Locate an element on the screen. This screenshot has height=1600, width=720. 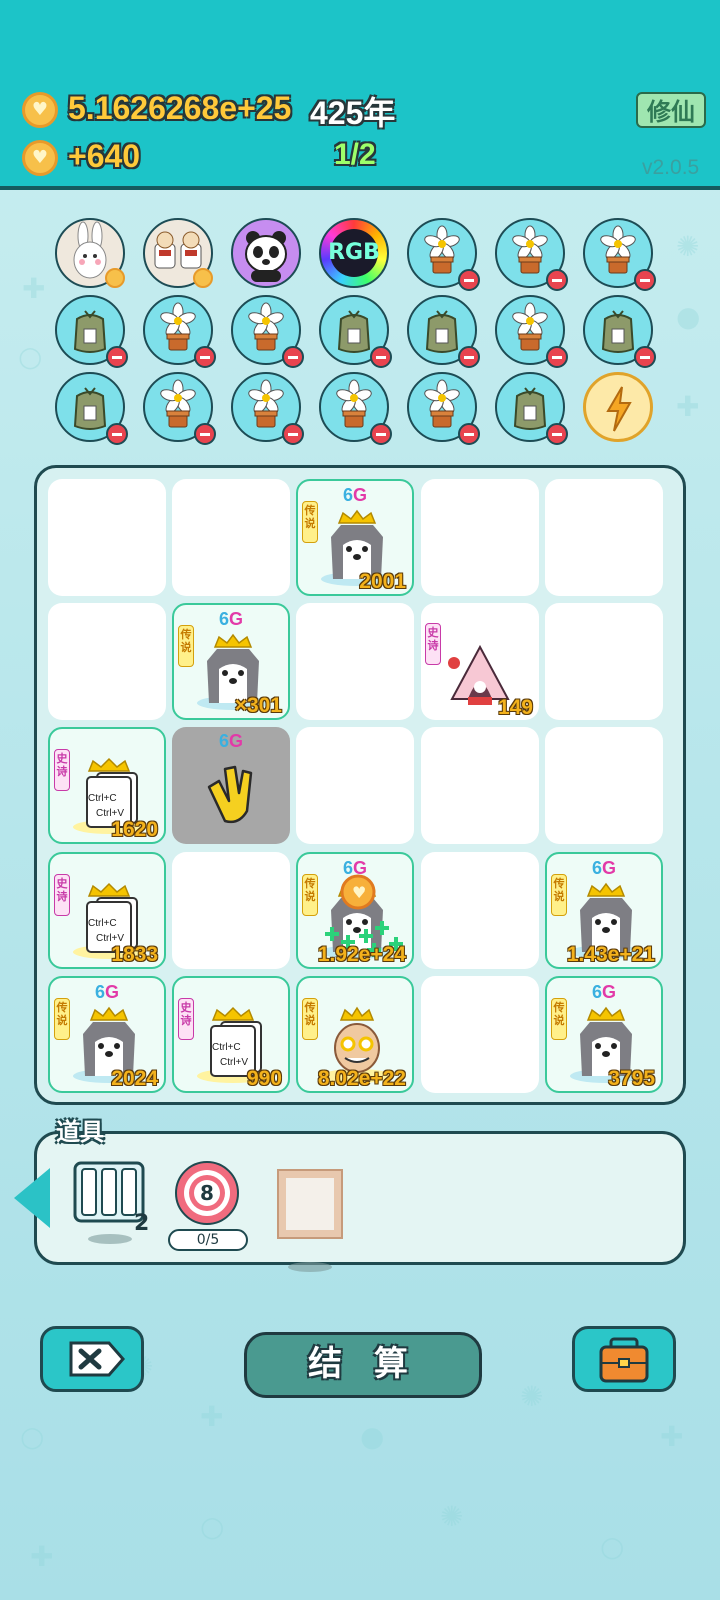
frame-icon is located at coordinates (310, 1204).